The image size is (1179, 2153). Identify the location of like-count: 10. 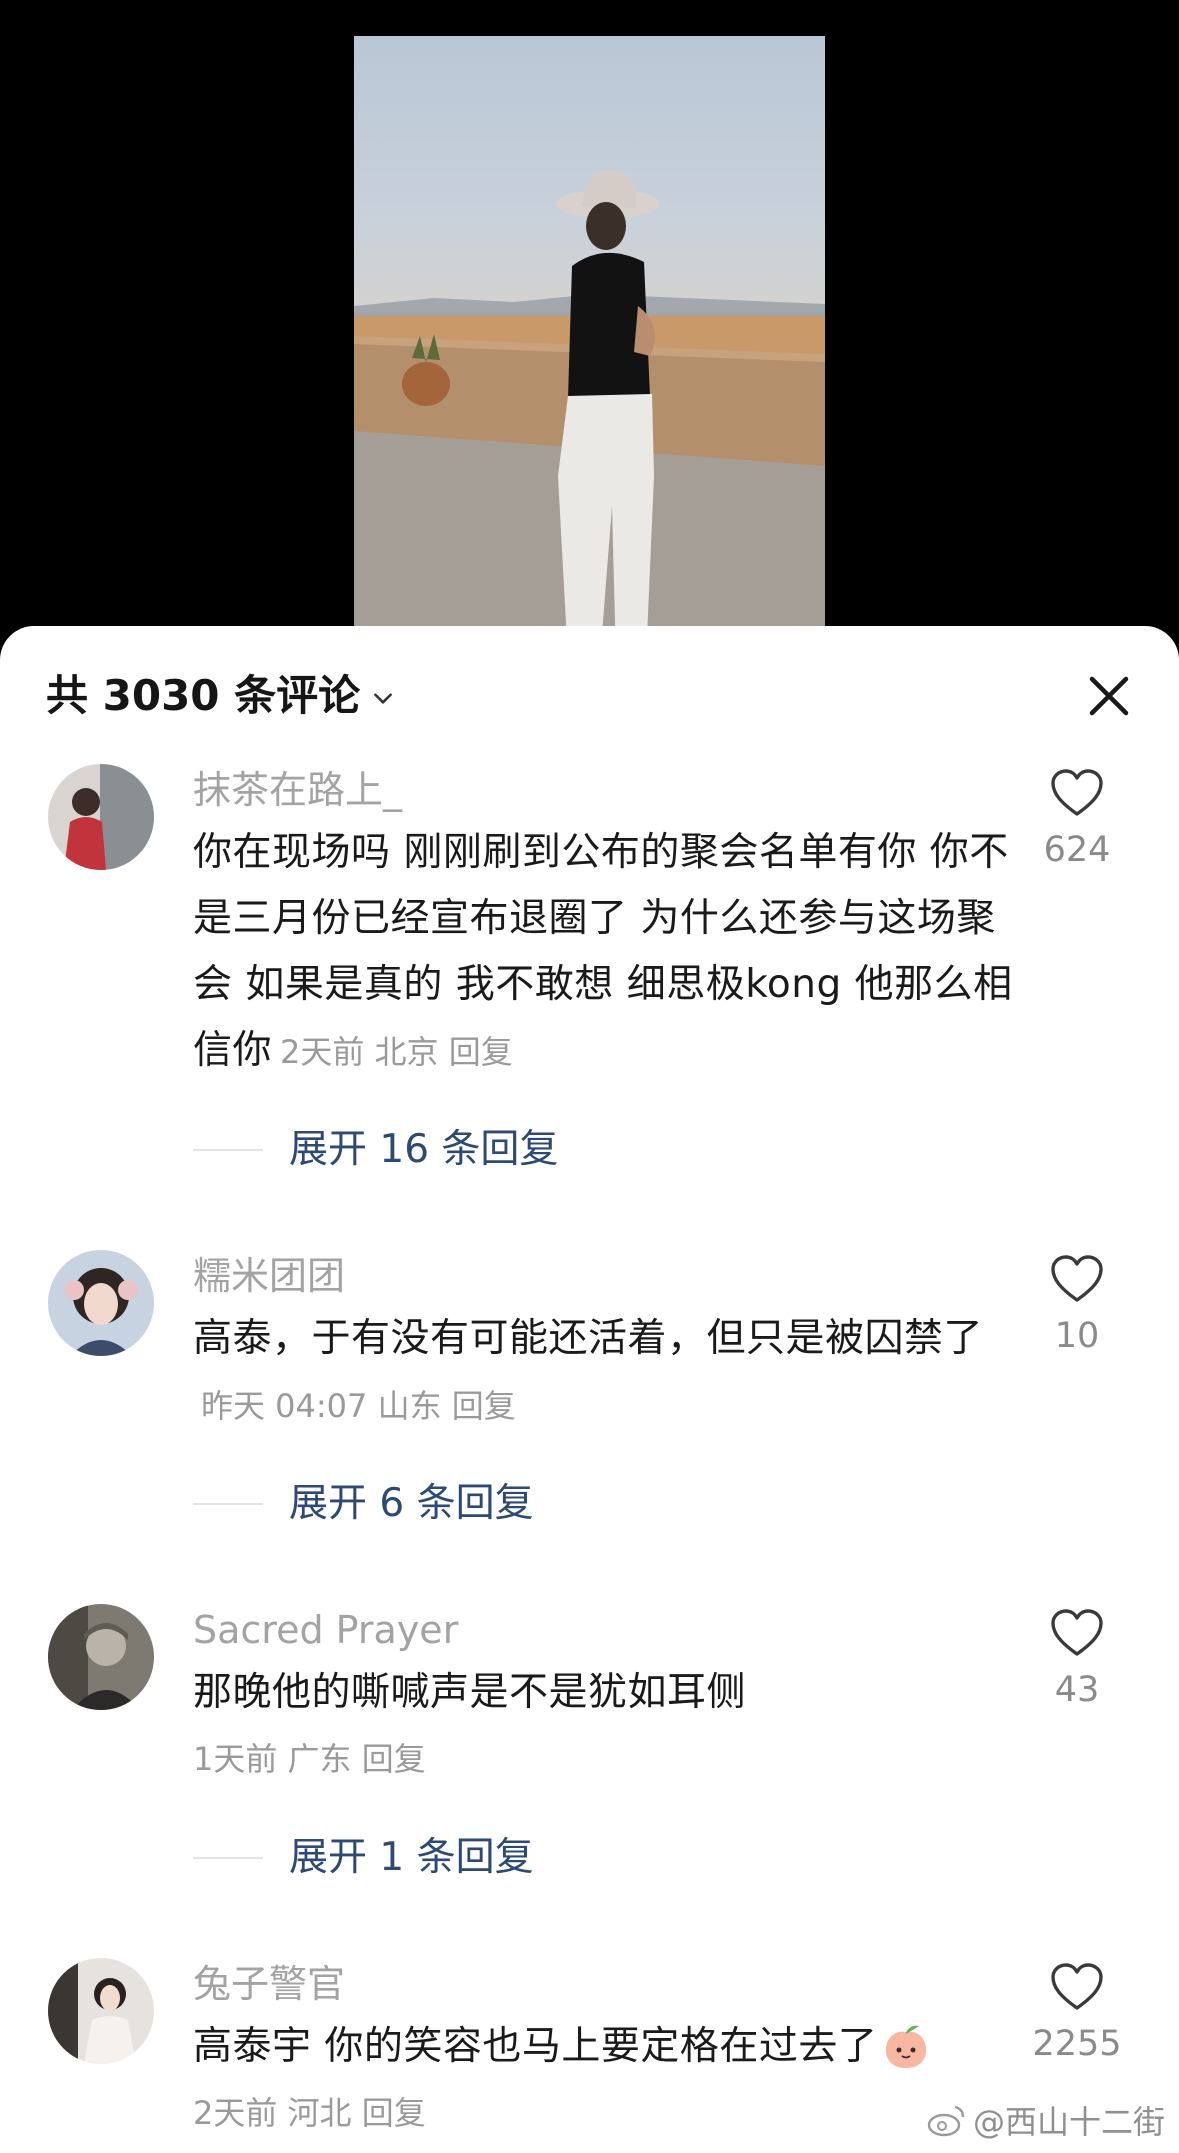
(1077, 1336).